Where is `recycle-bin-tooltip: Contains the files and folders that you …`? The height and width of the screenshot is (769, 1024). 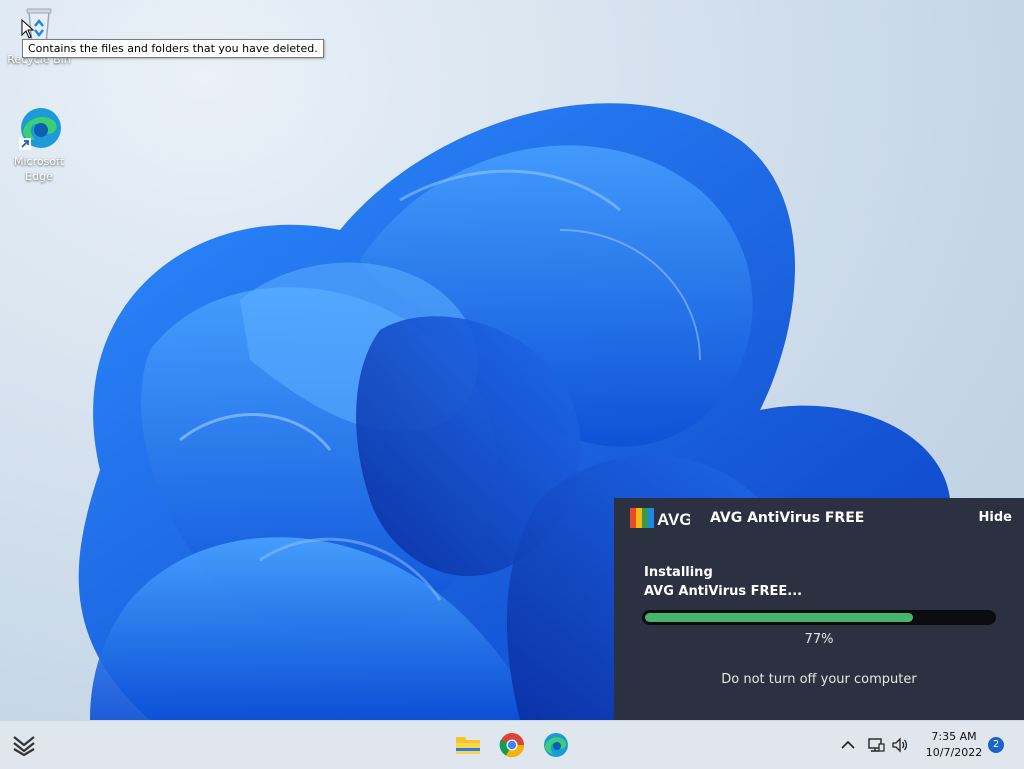
recycle-bin-tooltip: Contains the files and folders that you … is located at coordinates (173, 48).